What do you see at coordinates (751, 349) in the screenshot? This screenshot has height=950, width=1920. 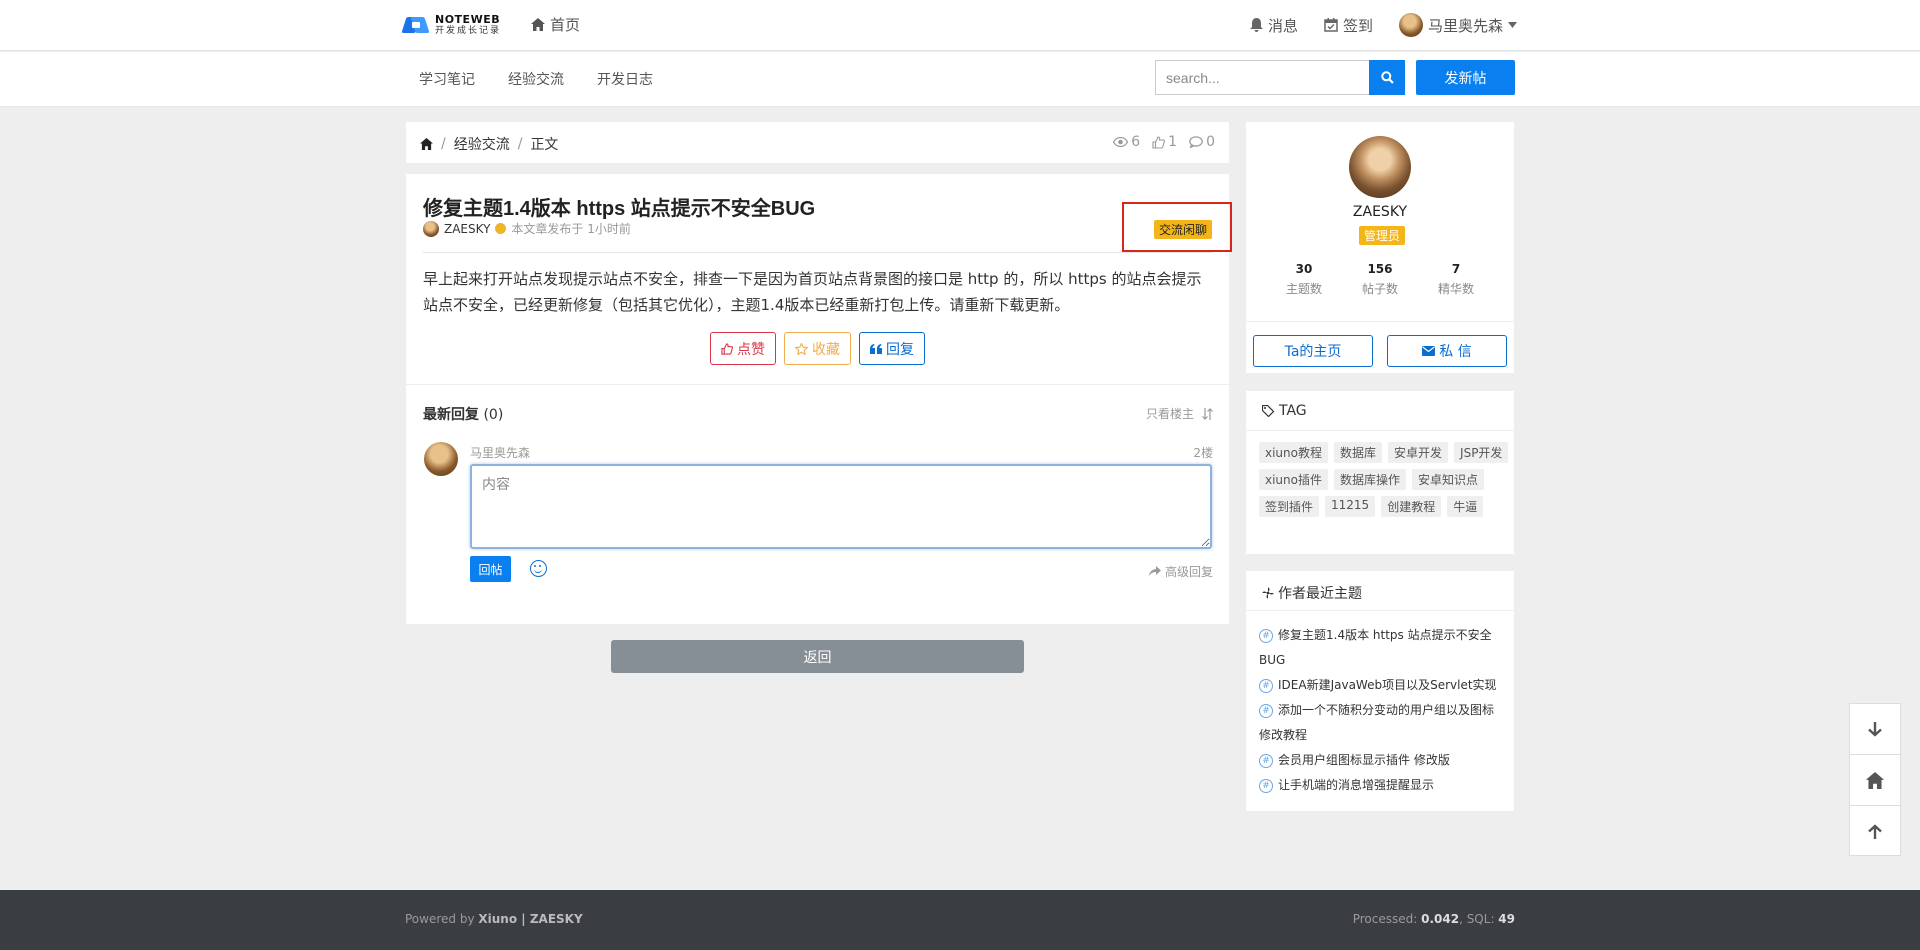 I see `like-label: 点赞` at bounding box center [751, 349].